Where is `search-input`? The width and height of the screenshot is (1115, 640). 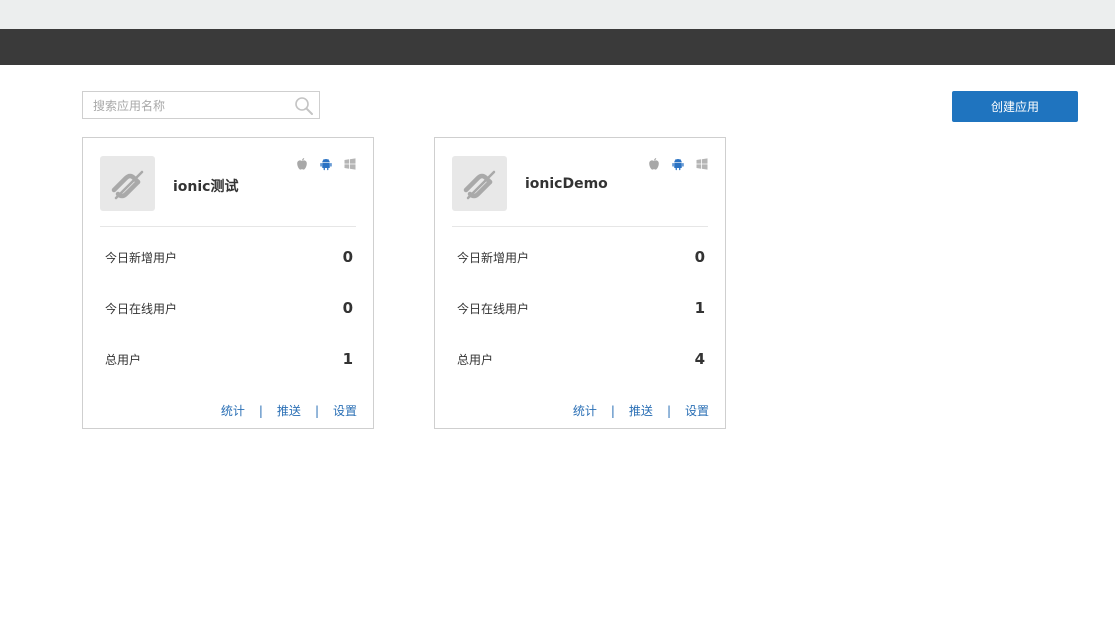 search-input is located at coordinates (190, 106).